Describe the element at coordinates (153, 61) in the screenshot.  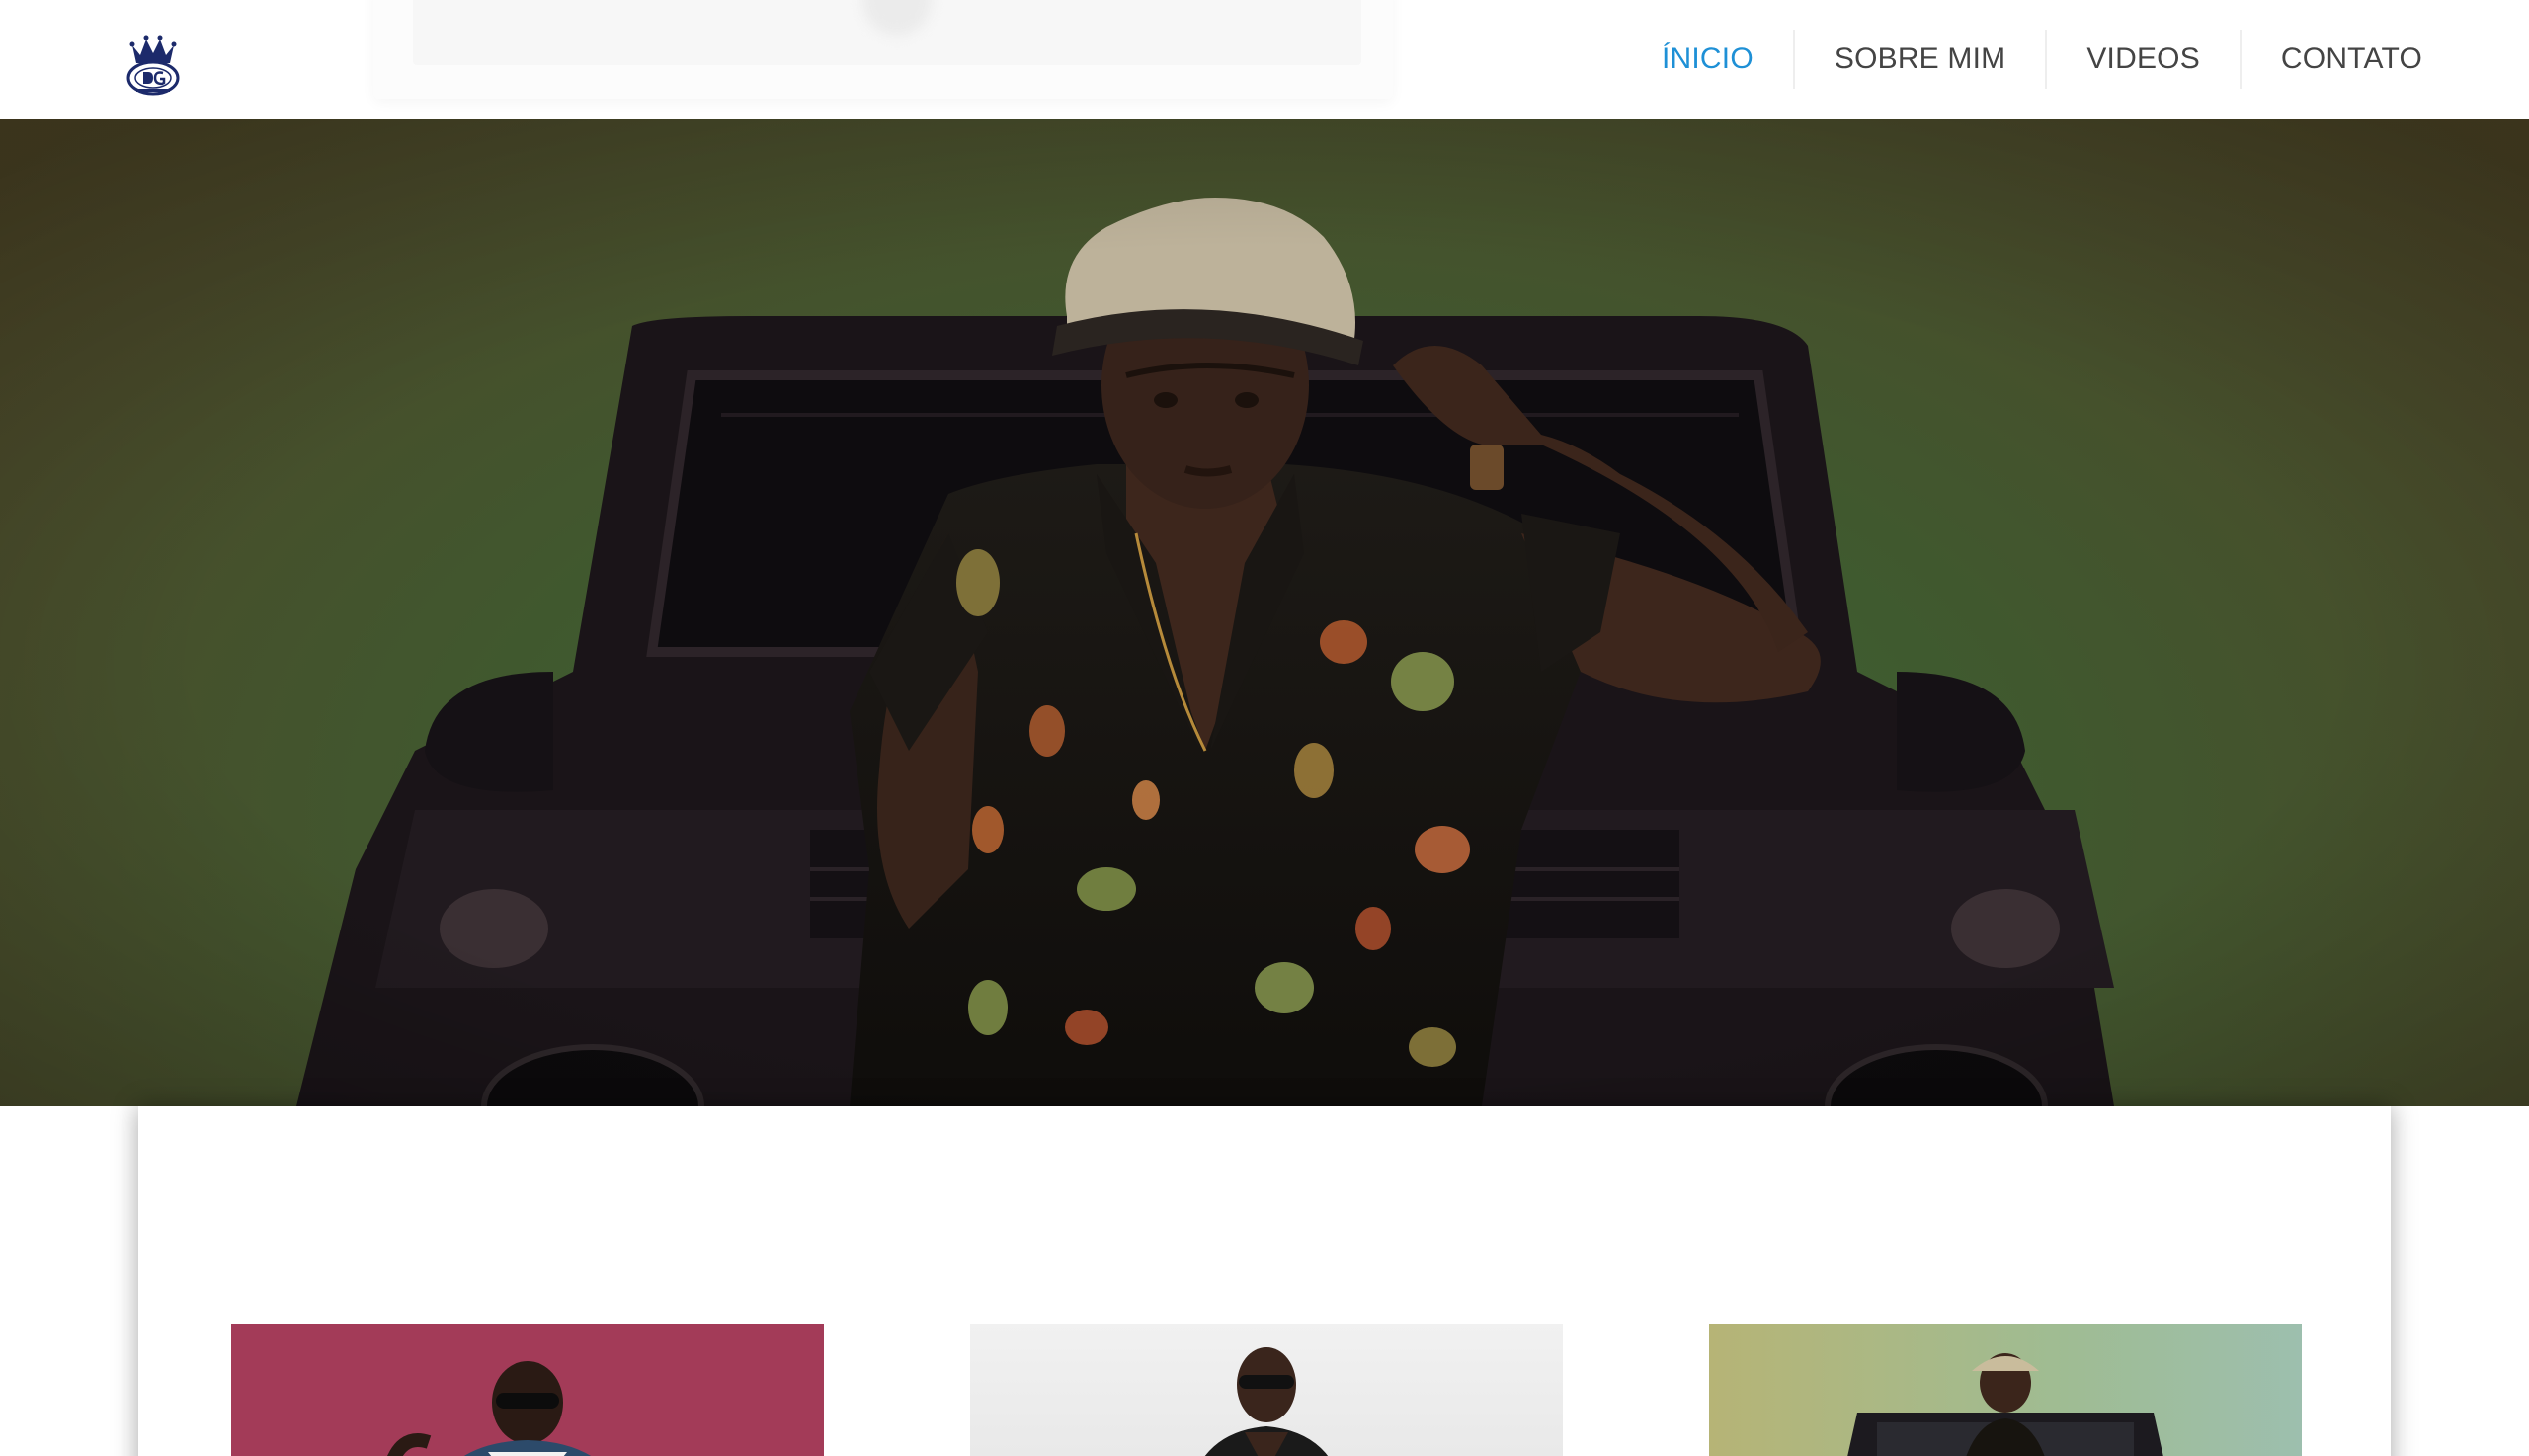
I see `logo-icon` at that location.